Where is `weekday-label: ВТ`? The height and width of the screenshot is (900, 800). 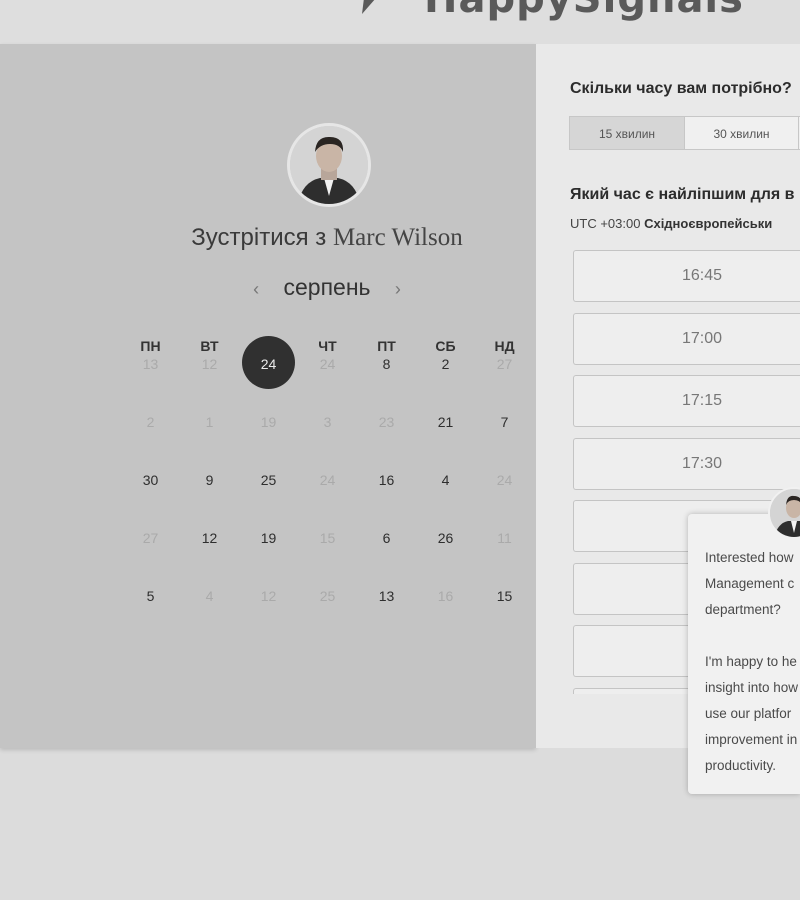
weekday-label: ВТ is located at coordinates (209, 346).